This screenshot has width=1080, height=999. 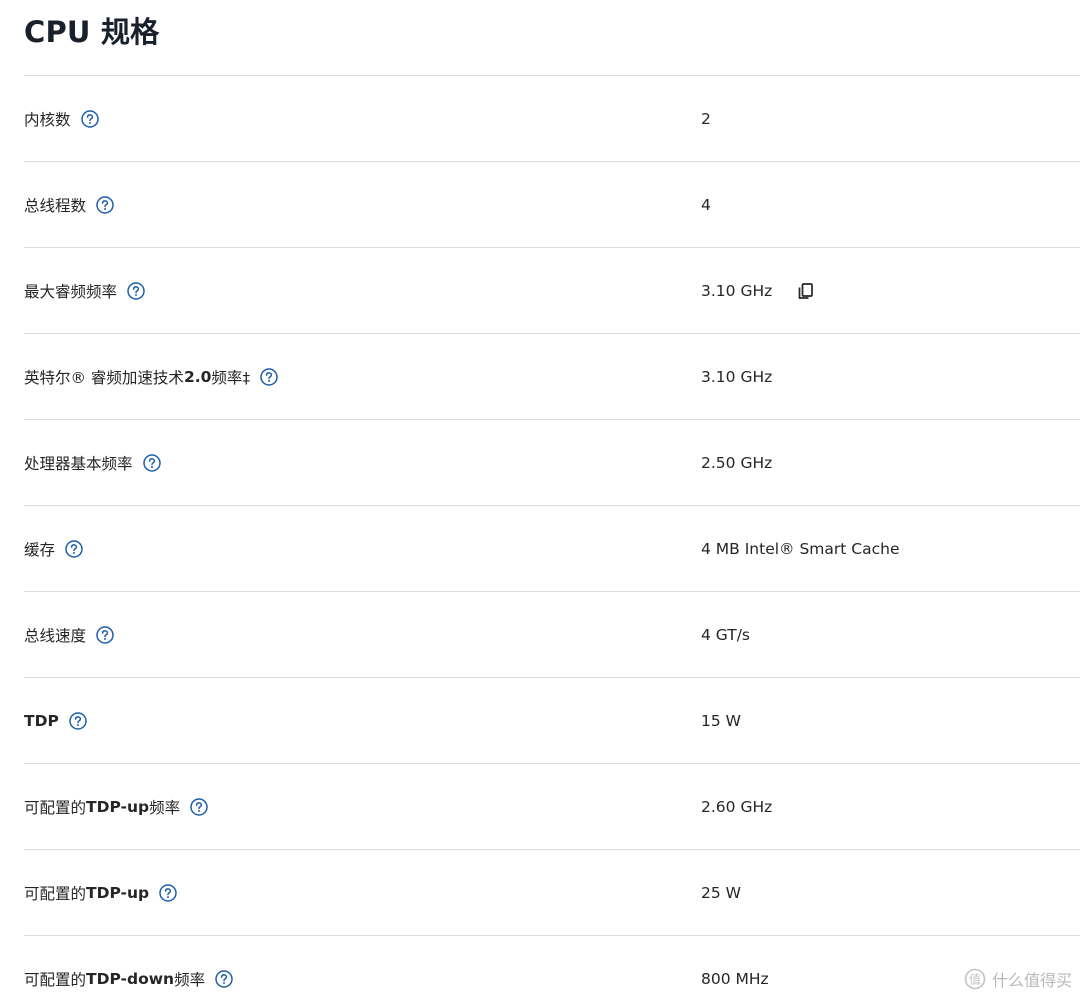 What do you see at coordinates (40, 549) in the screenshot?
I see `spec-label-text: 缓存` at bounding box center [40, 549].